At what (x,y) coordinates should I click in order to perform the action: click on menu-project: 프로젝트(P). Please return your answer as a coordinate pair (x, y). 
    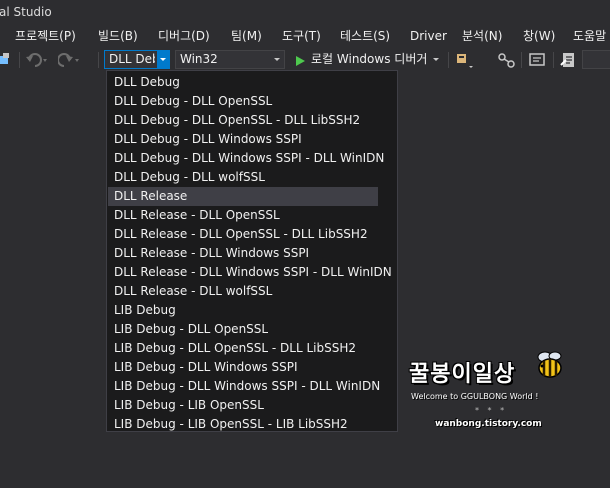
    Looking at the image, I should click on (45, 36).